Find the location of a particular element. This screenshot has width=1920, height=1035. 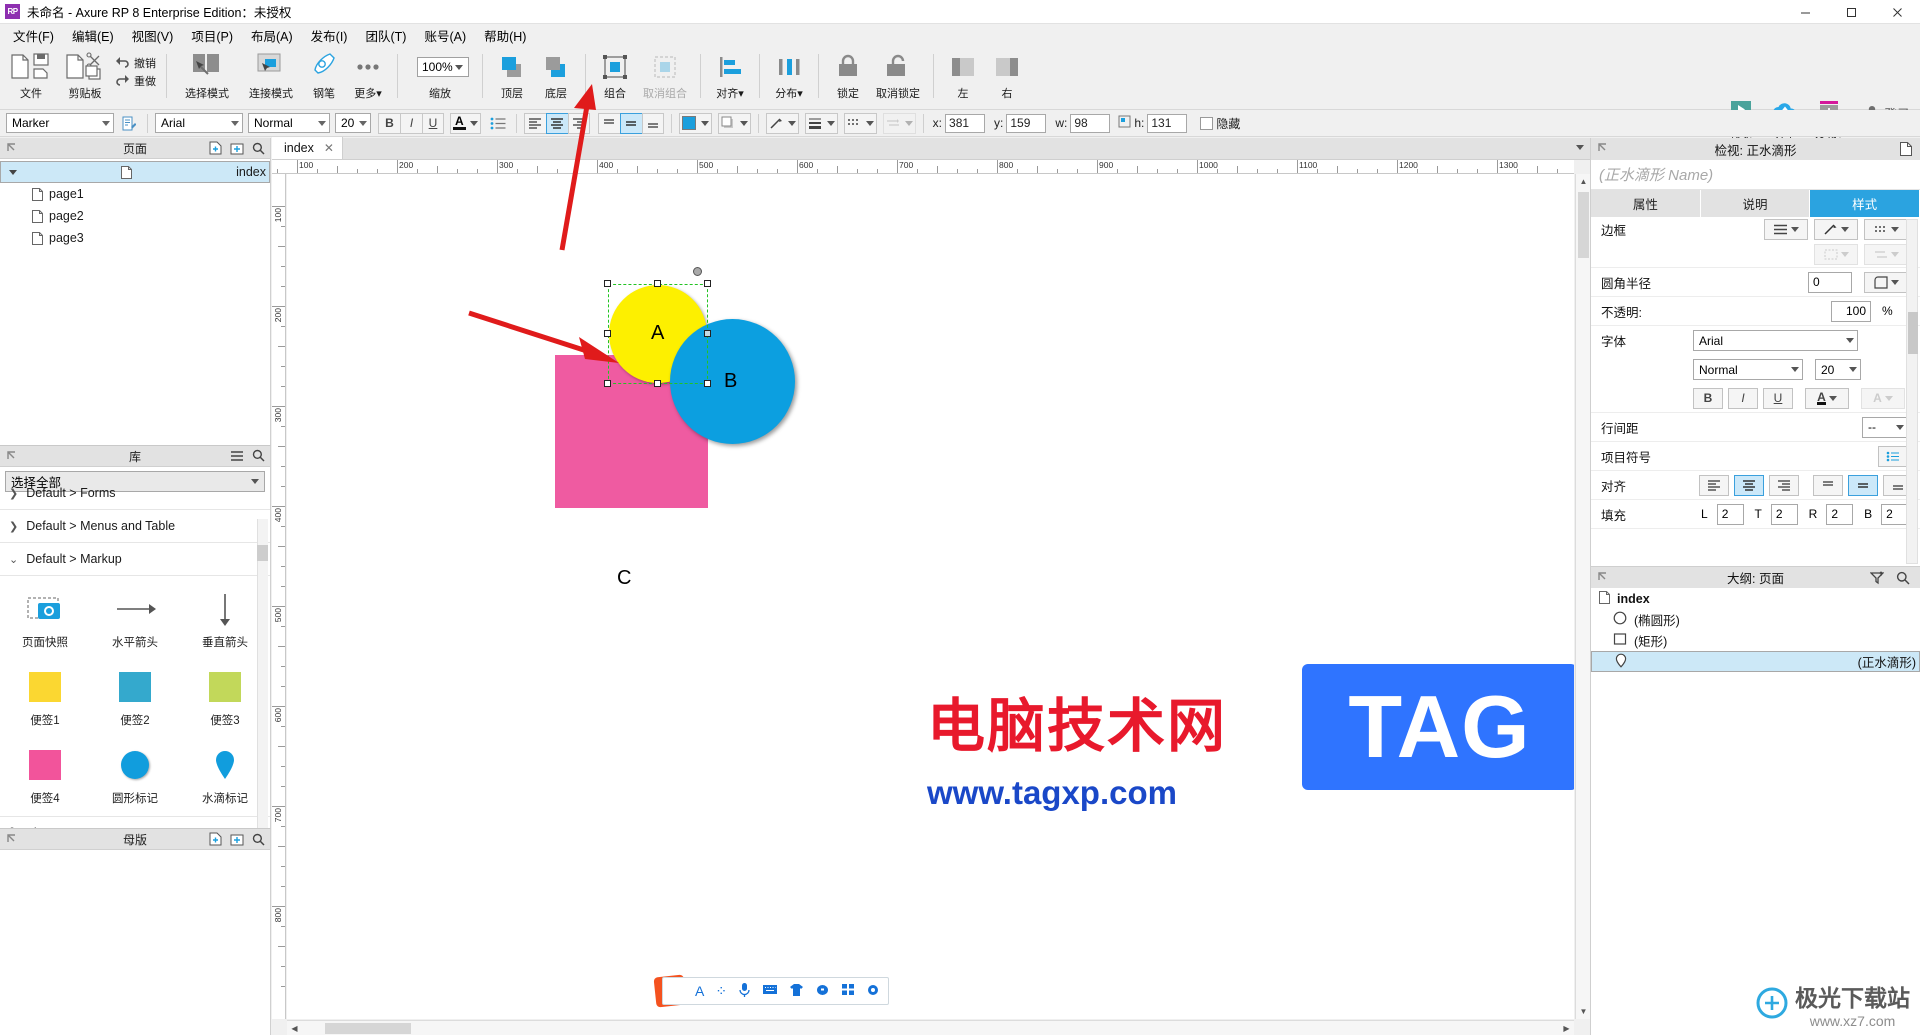

ime-settings-icon is located at coordinates (873, 991).